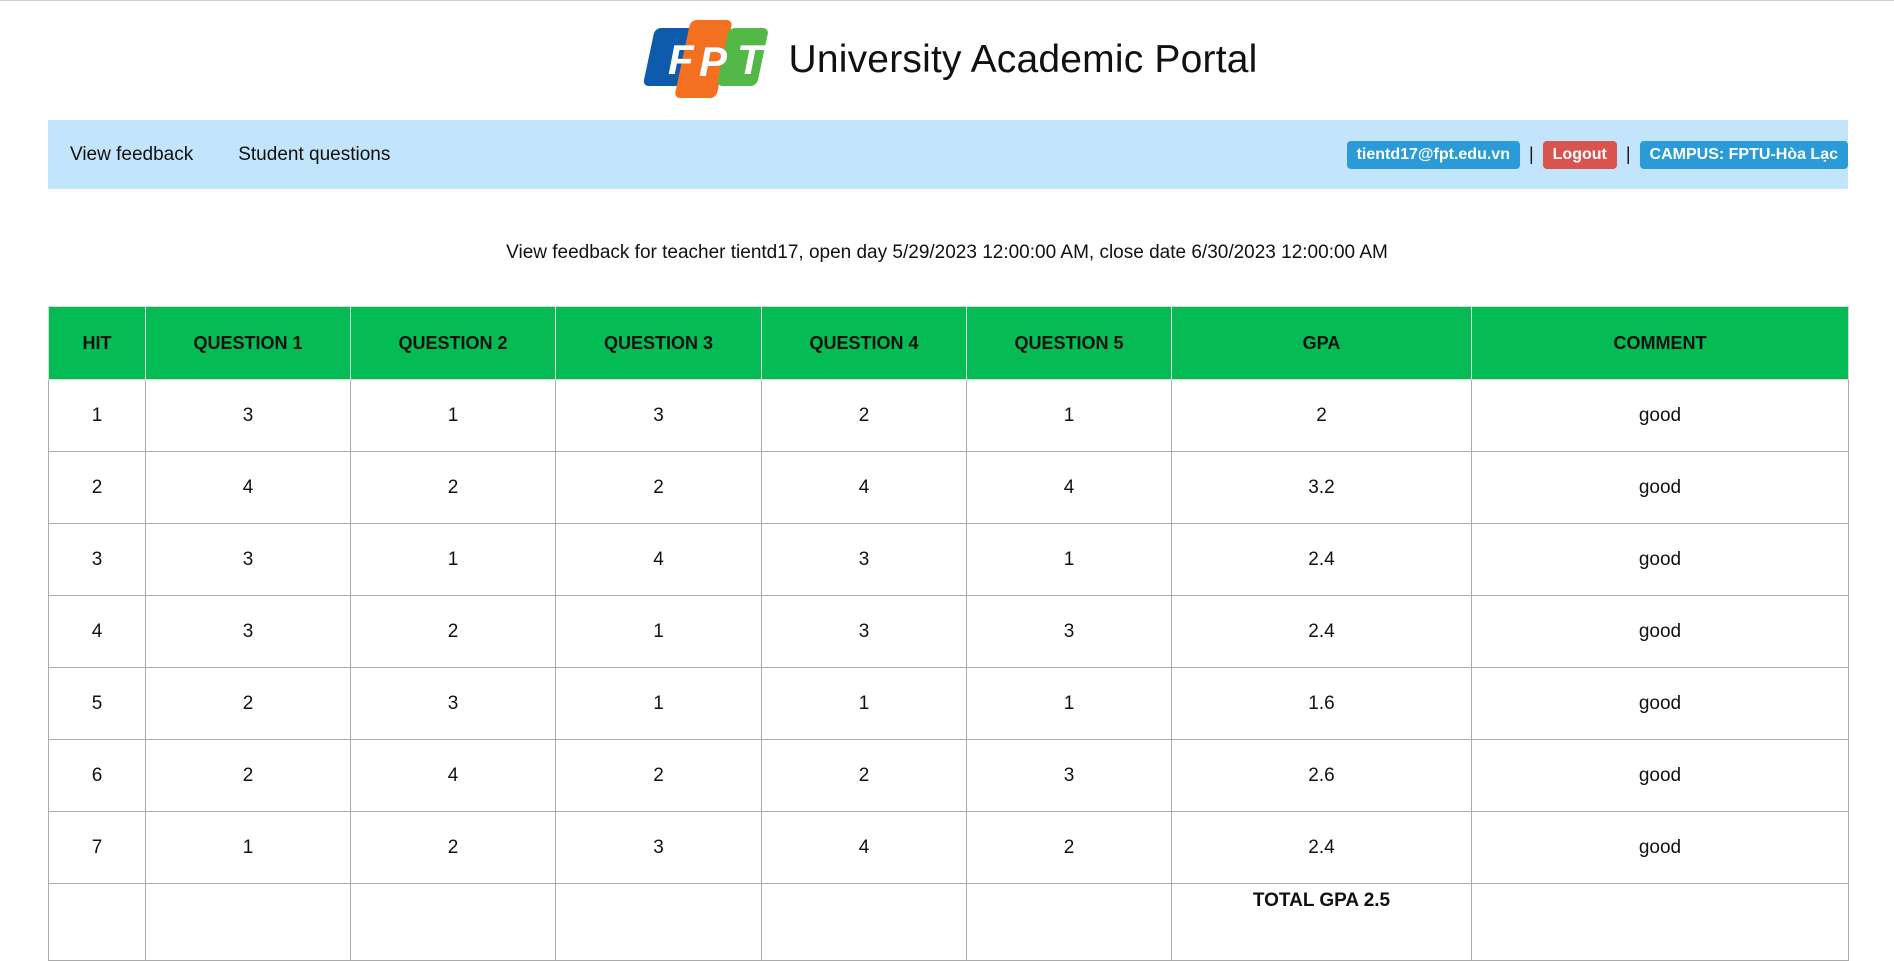  What do you see at coordinates (864, 343) in the screenshot?
I see `column-header-question-4: QUESTION 4` at bounding box center [864, 343].